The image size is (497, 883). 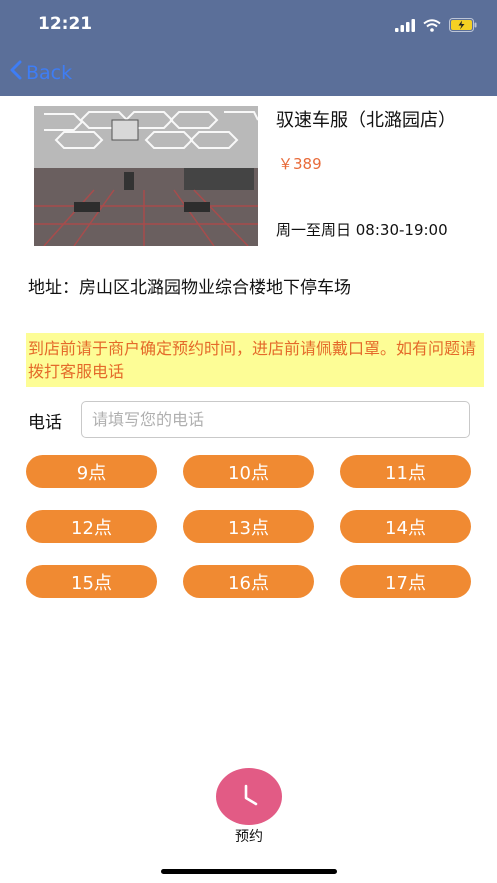 I want to click on time-slot-button: 12点, so click(x=91, y=526).